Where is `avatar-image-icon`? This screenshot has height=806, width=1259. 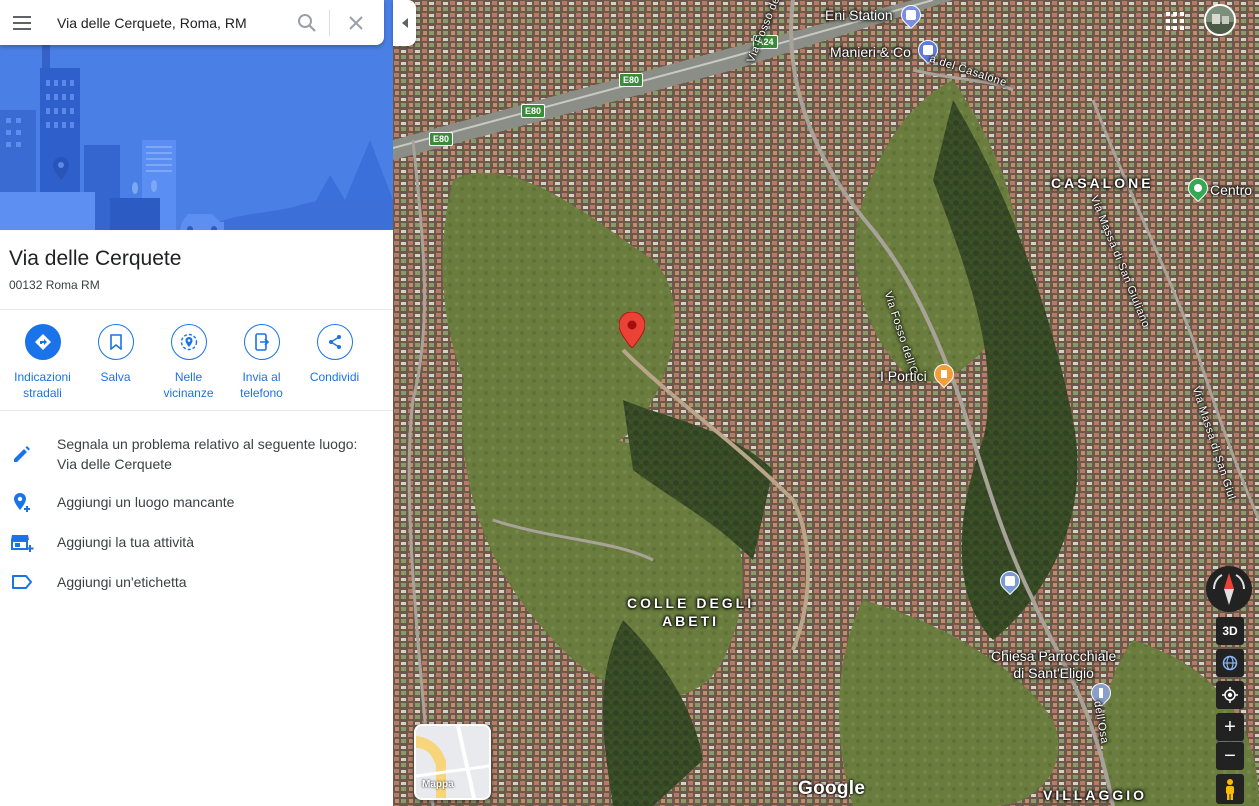 avatar-image-icon is located at coordinates (1220, 20).